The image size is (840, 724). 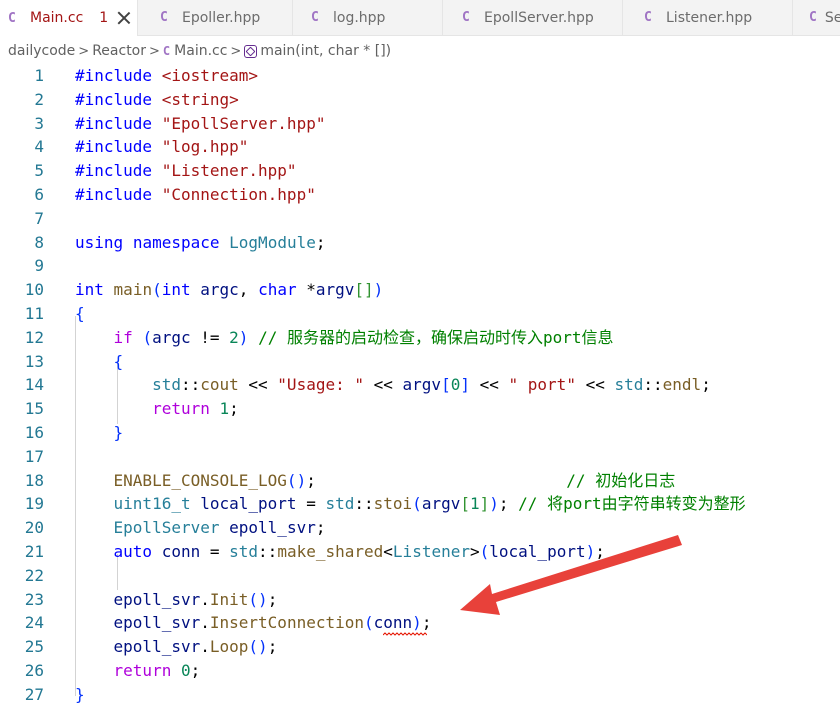 What do you see at coordinates (34, 361) in the screenshot?
I see `line-number: 13` at bounding box center [34, 361].